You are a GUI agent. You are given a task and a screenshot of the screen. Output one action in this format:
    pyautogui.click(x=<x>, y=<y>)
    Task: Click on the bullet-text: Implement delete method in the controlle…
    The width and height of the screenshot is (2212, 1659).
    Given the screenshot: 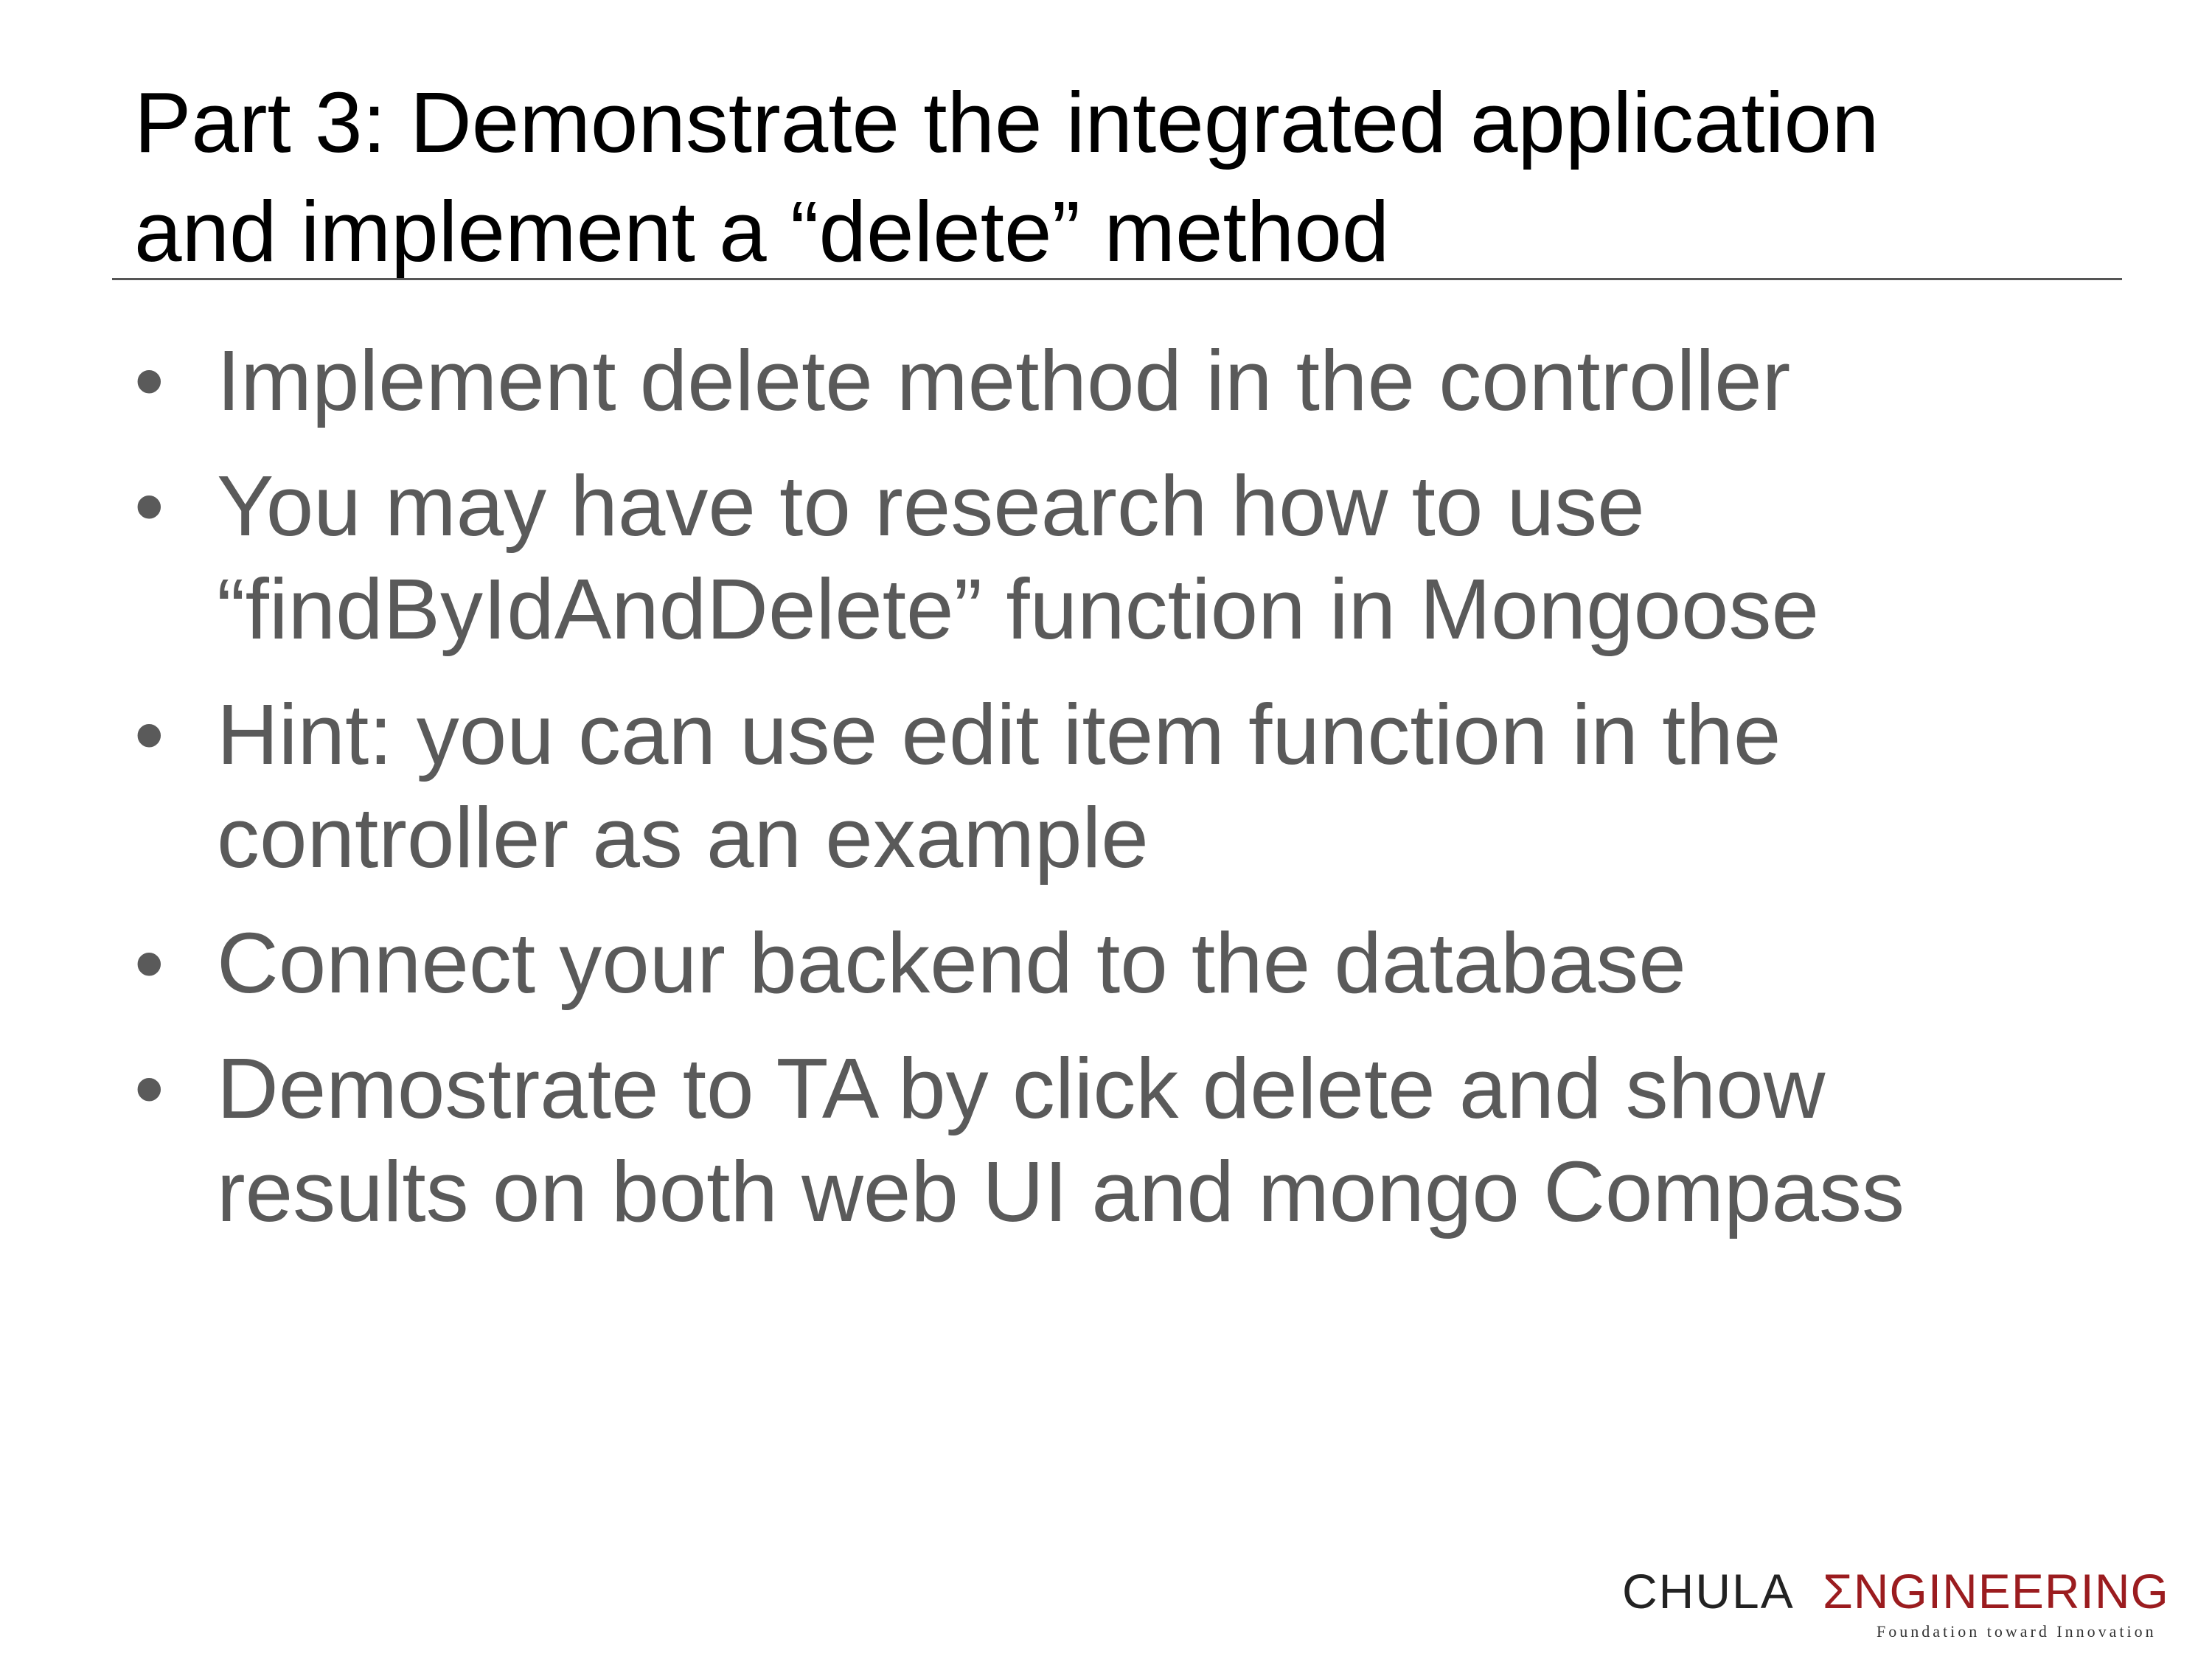 What is the action you would take?
    pyautogui.click(x=1004, y=380)
    